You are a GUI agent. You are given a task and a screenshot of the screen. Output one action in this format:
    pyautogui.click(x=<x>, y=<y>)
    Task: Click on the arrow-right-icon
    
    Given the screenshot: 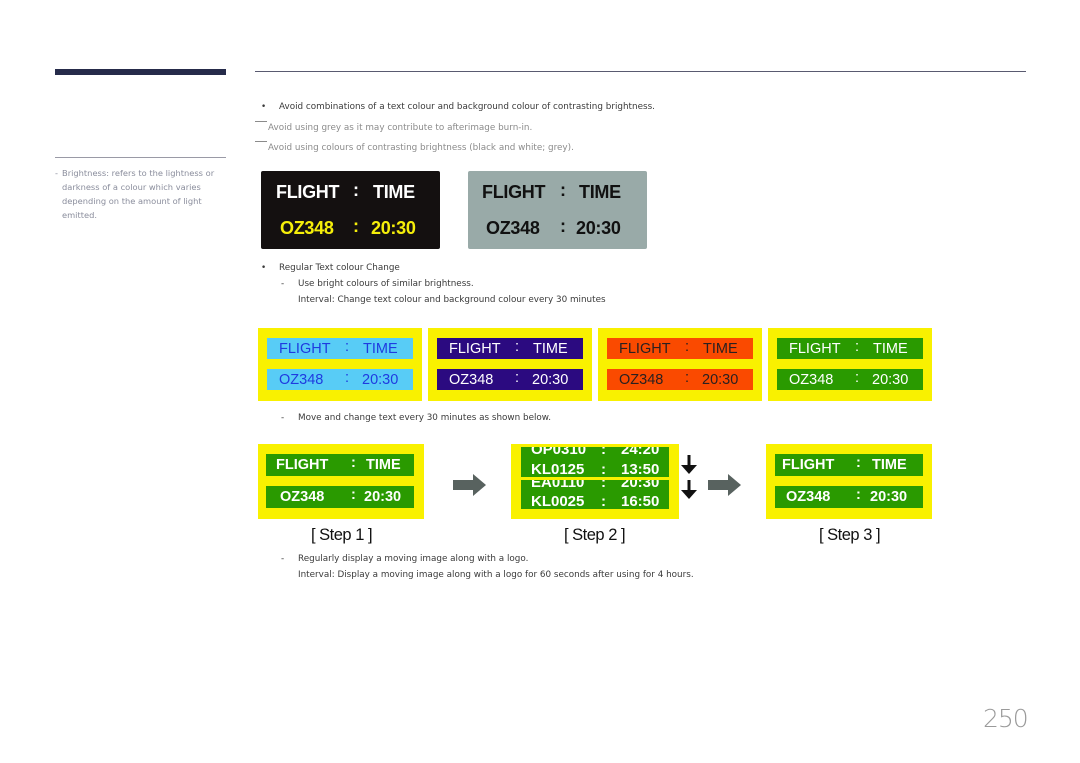 What is the action you would take?
    pyautogui.click(x=469, y=485)
    